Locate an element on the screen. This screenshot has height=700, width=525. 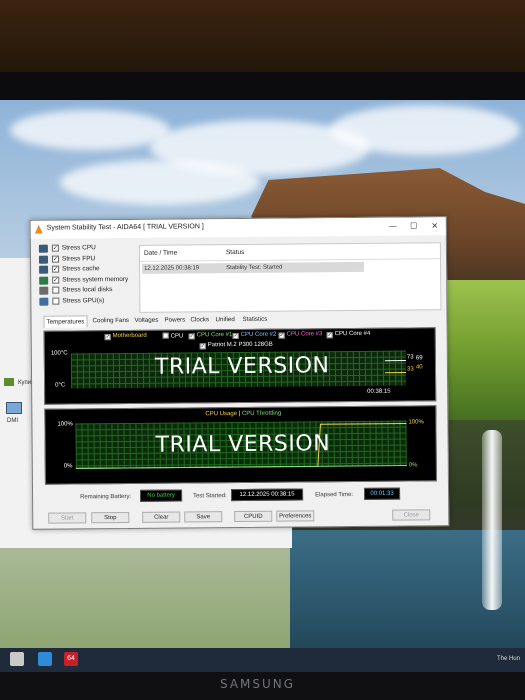
taskbar: 64 The Hun is located at coordinates (262, 660).